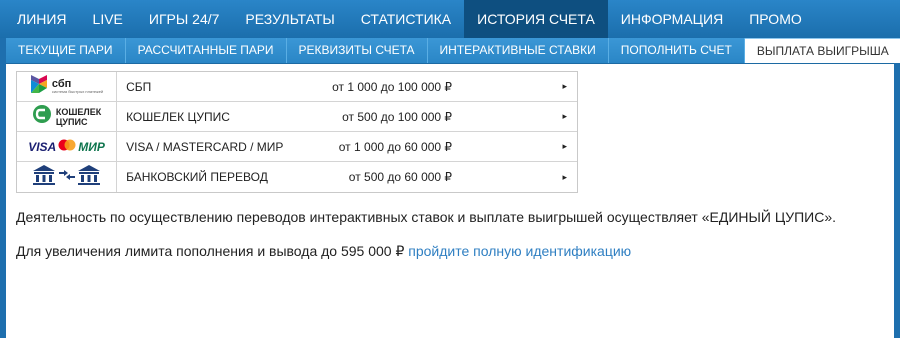 This screenshot has width=900, height=338. What do you see at coordinates (406, 19) in the screenshot?
I see `nav-statistics: СТАТИСТИКА` at bounding box center [406, 19].